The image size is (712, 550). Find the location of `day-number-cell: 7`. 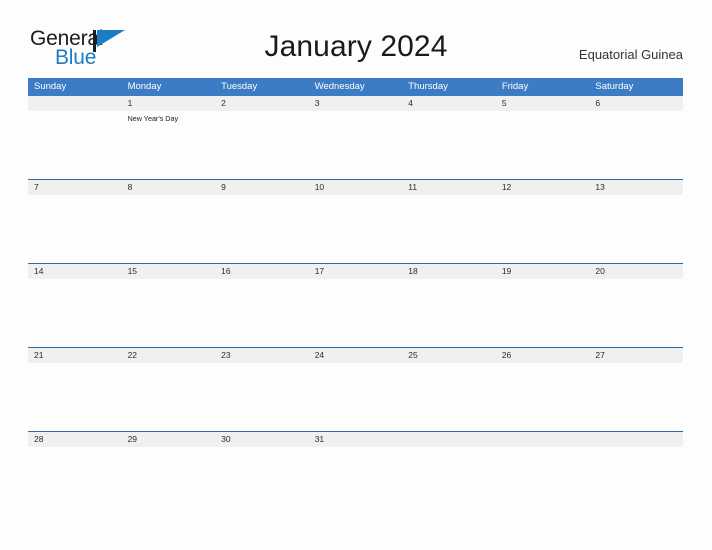

day-number-cell: 7 is located at coordinates (75, 187).